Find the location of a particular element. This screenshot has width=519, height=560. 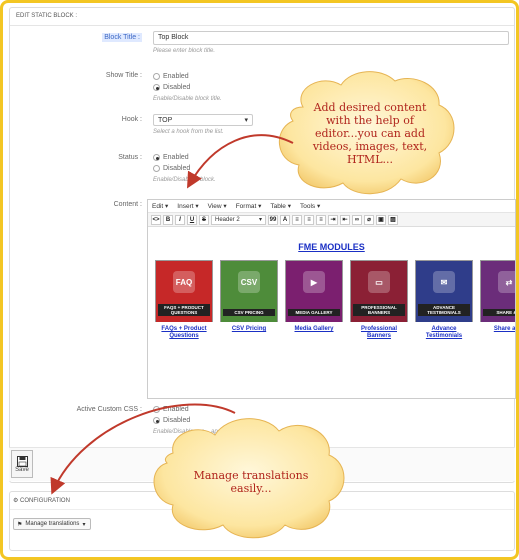

module-tile: ▶ Media Gallery Media Gallery is located at coordinates (314, 300).